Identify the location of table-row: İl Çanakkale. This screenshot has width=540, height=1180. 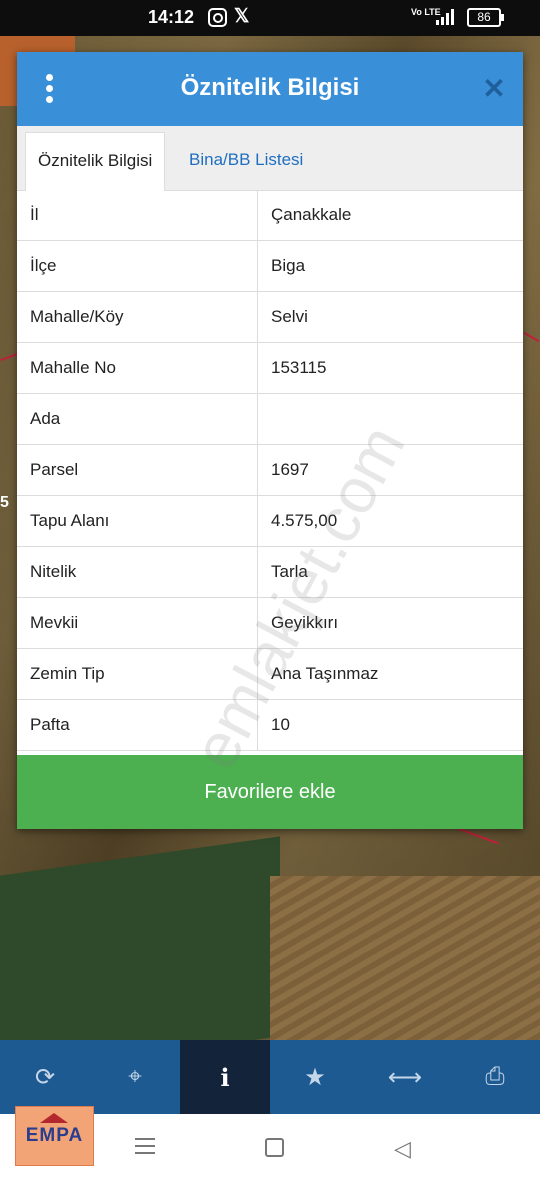
(270, 215).